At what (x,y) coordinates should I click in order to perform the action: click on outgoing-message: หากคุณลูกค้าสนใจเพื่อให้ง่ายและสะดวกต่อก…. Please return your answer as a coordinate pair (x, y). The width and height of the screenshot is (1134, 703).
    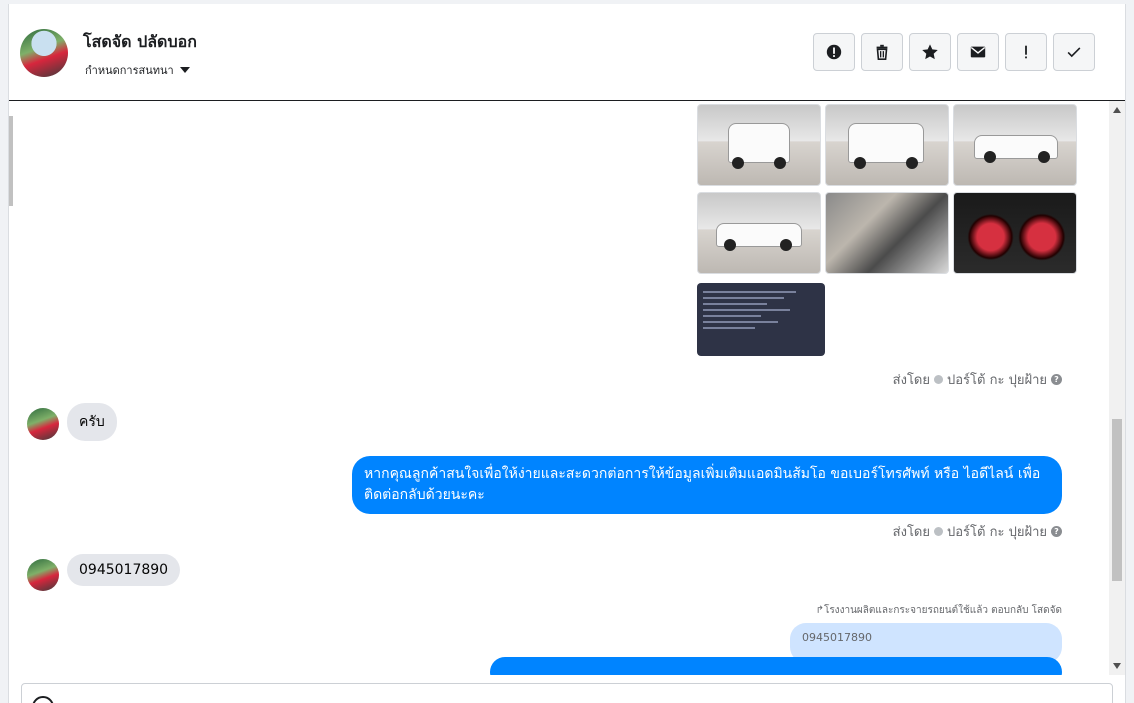
    Looking at the image, I should click on (707, 485).